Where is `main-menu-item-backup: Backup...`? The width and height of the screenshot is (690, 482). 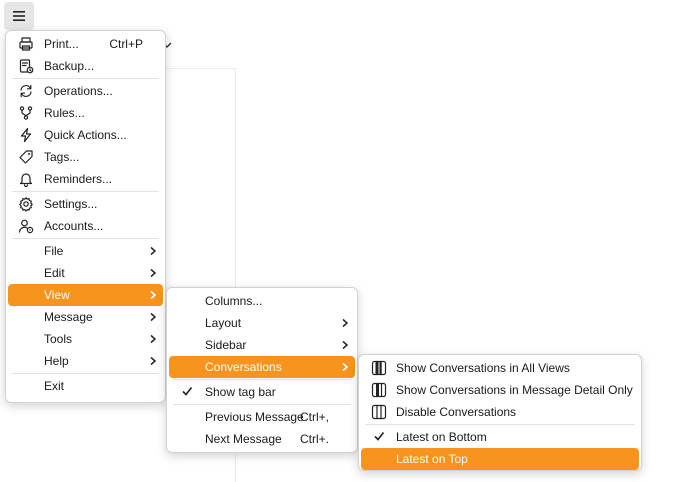
main-menu-item-backup: Backup... is located at coordinates (85, 66).